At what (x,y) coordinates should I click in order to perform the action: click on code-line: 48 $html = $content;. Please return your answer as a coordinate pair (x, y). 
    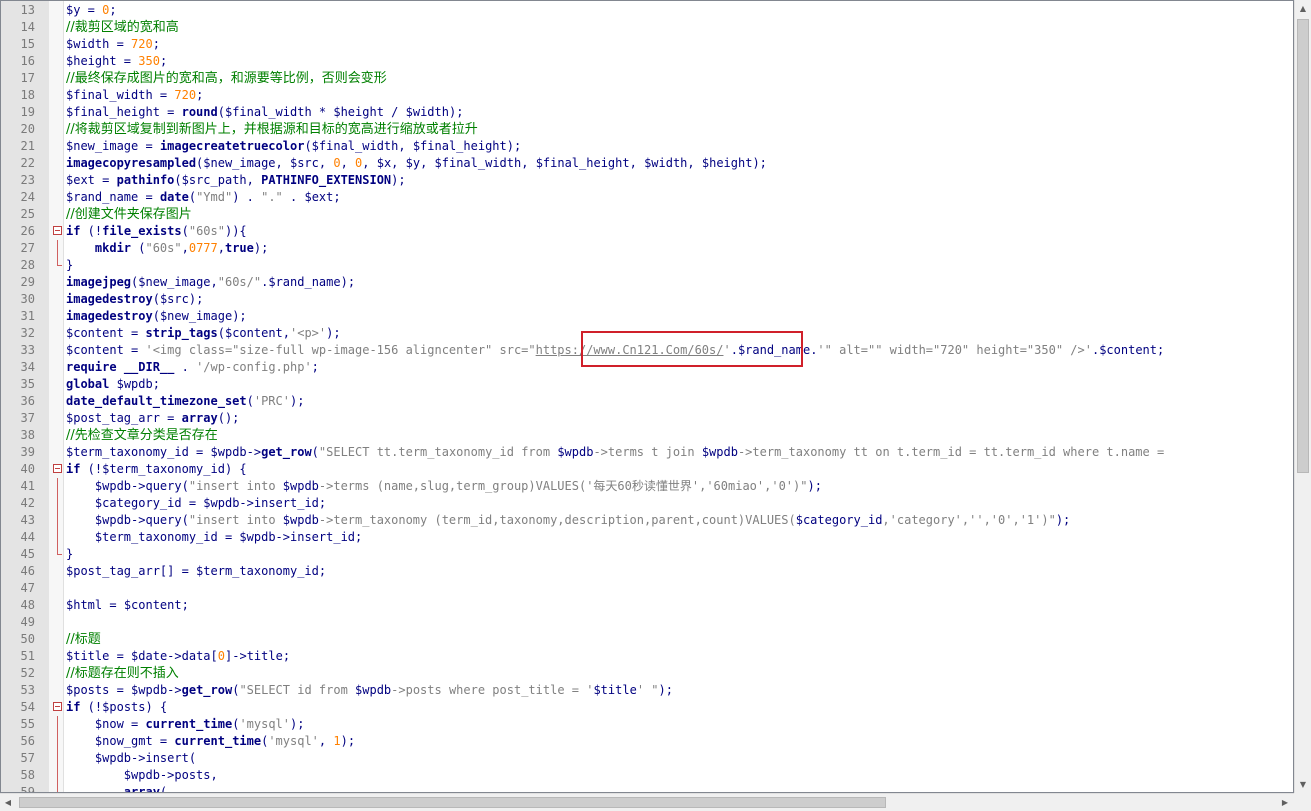
    Looking at the image, I should click on (647, 605).